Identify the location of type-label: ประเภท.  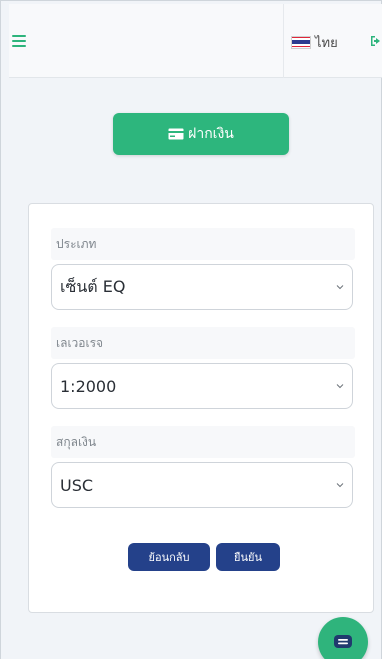
(76, 243).